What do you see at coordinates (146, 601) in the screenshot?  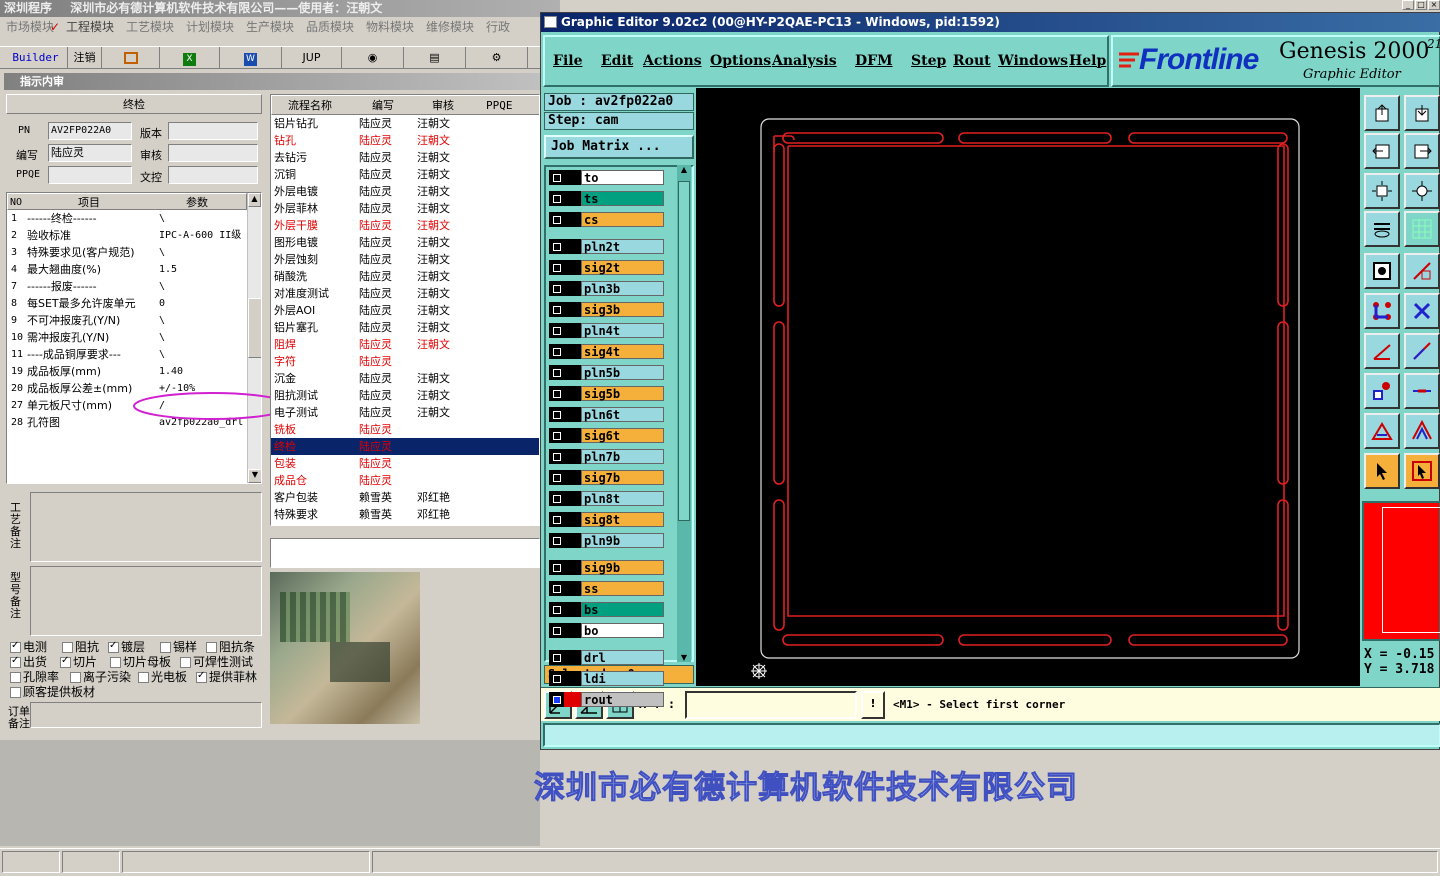 I see `model-notes-field` at bounding box center [146, 601].